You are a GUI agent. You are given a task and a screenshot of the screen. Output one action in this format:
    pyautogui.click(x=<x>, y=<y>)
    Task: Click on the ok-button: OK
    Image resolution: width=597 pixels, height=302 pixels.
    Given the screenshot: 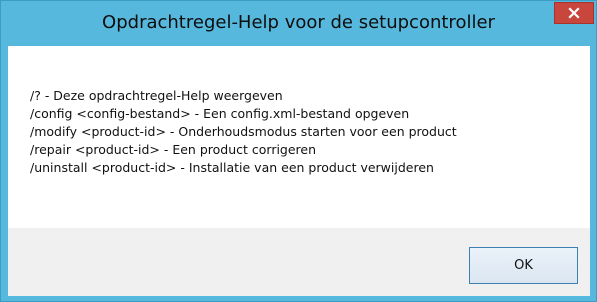 What is the action you would take?
    pyautogui.click(x=523, y=265)
    